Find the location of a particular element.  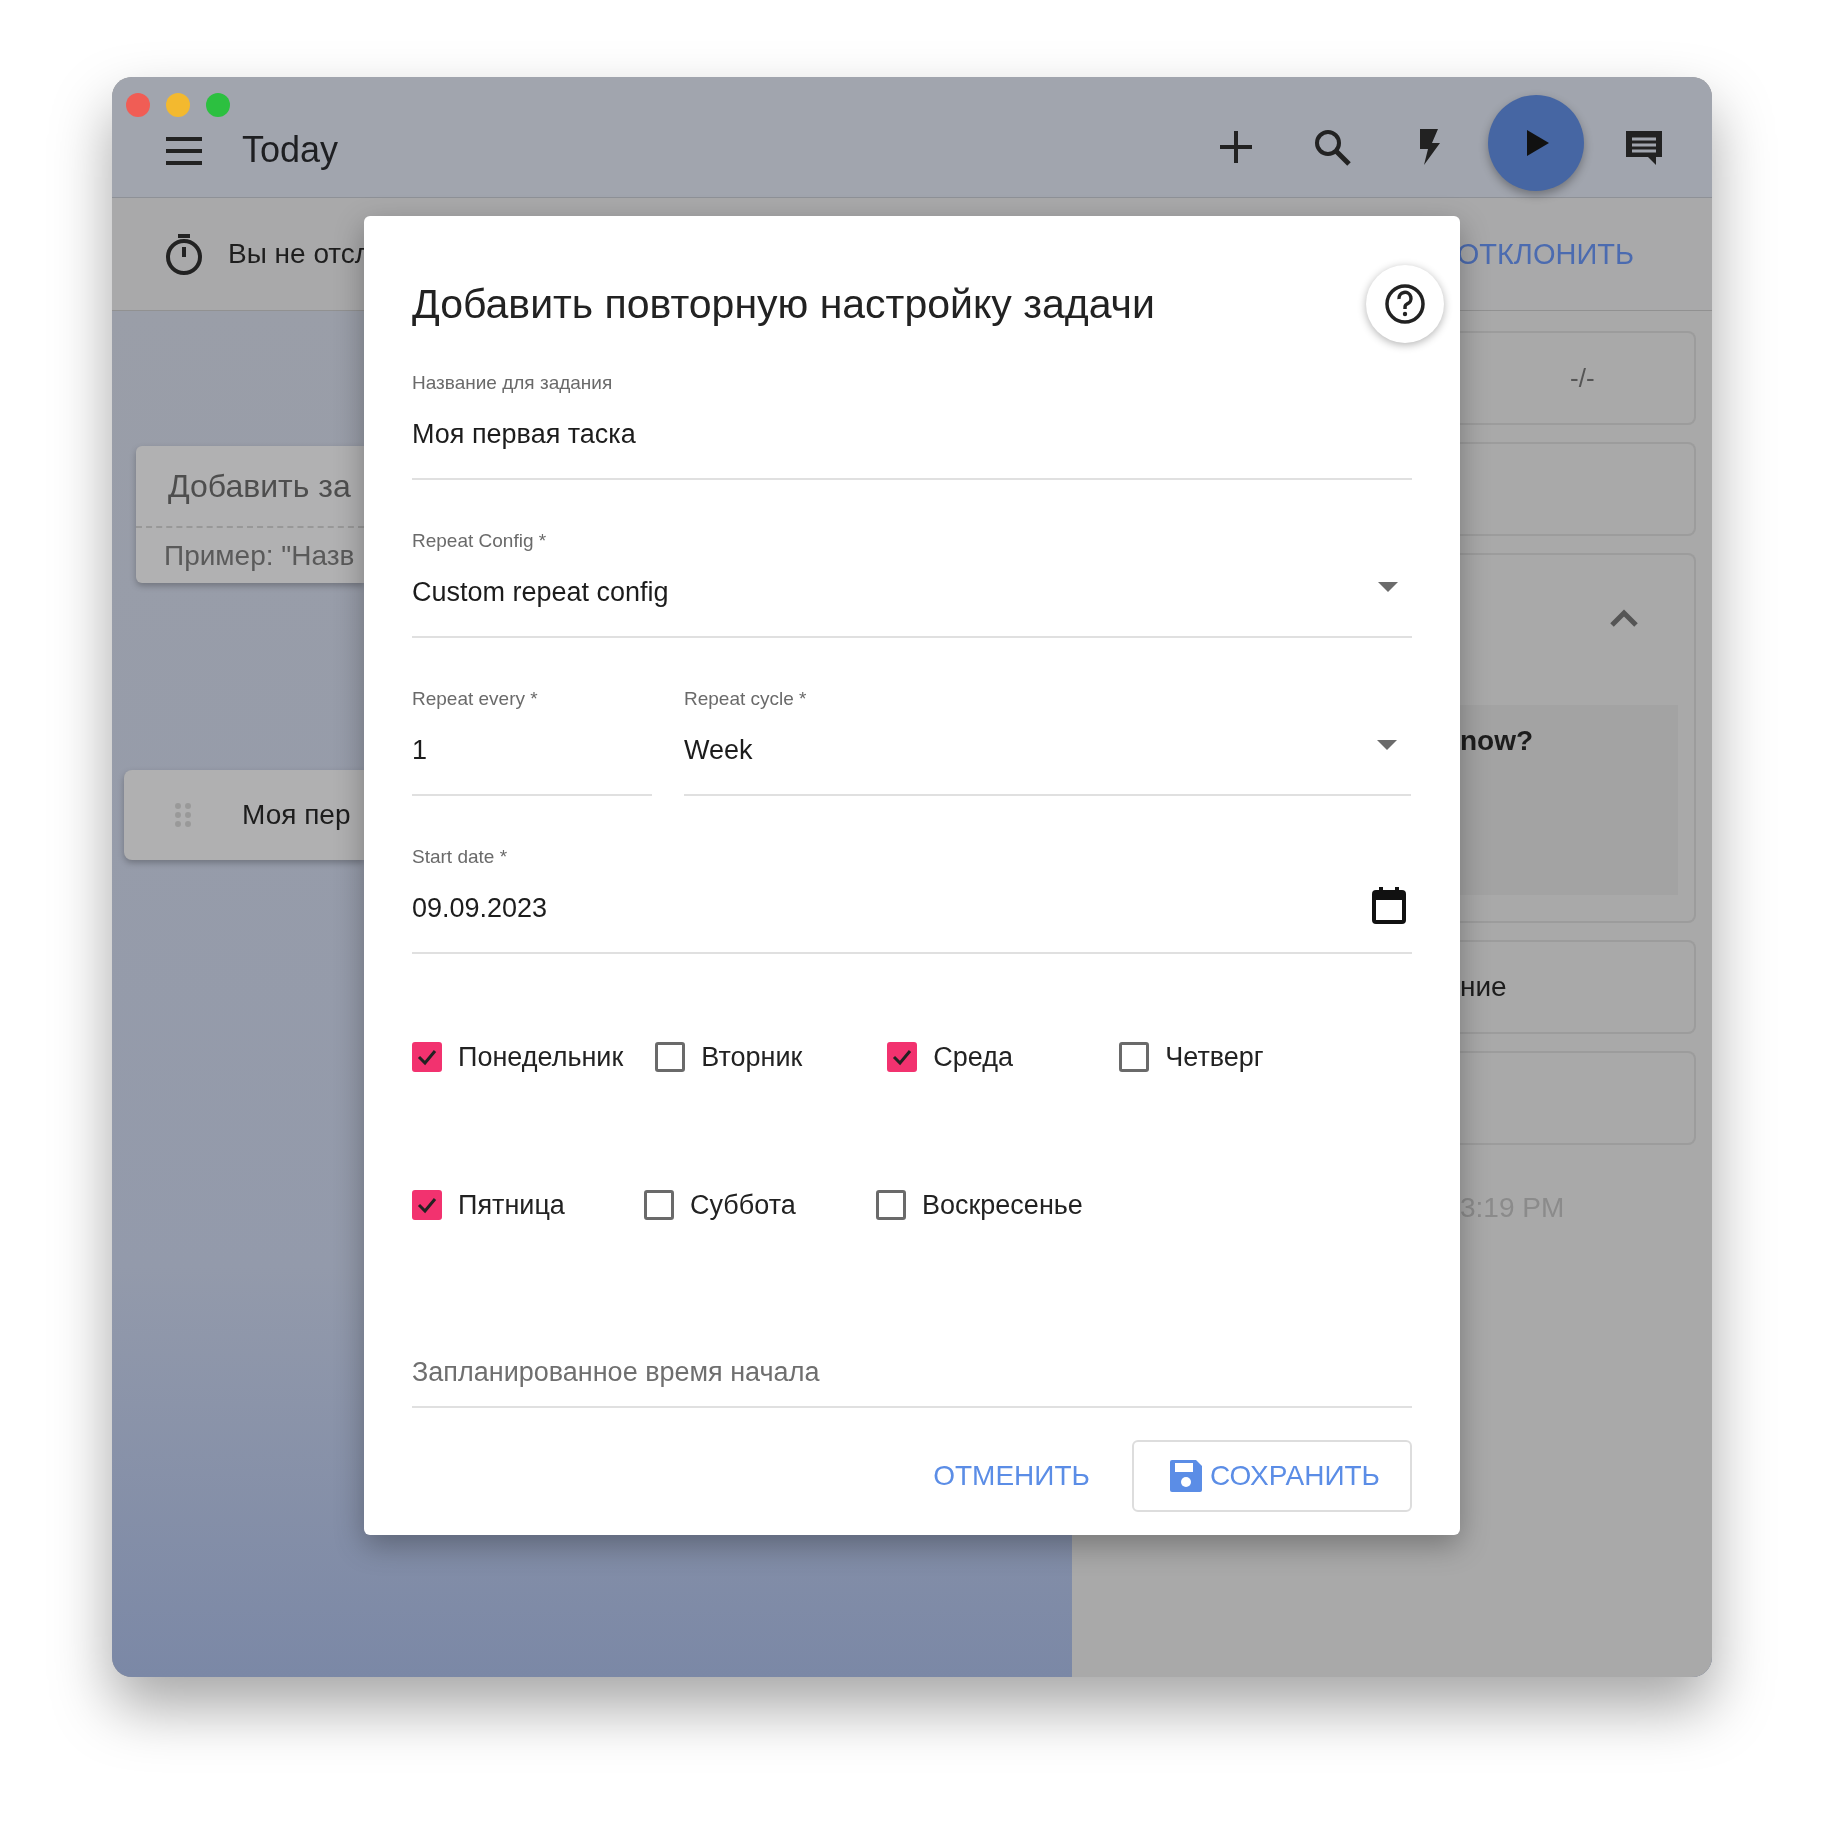

select-field: Custom repeat config is located at coordinates (912, 604).